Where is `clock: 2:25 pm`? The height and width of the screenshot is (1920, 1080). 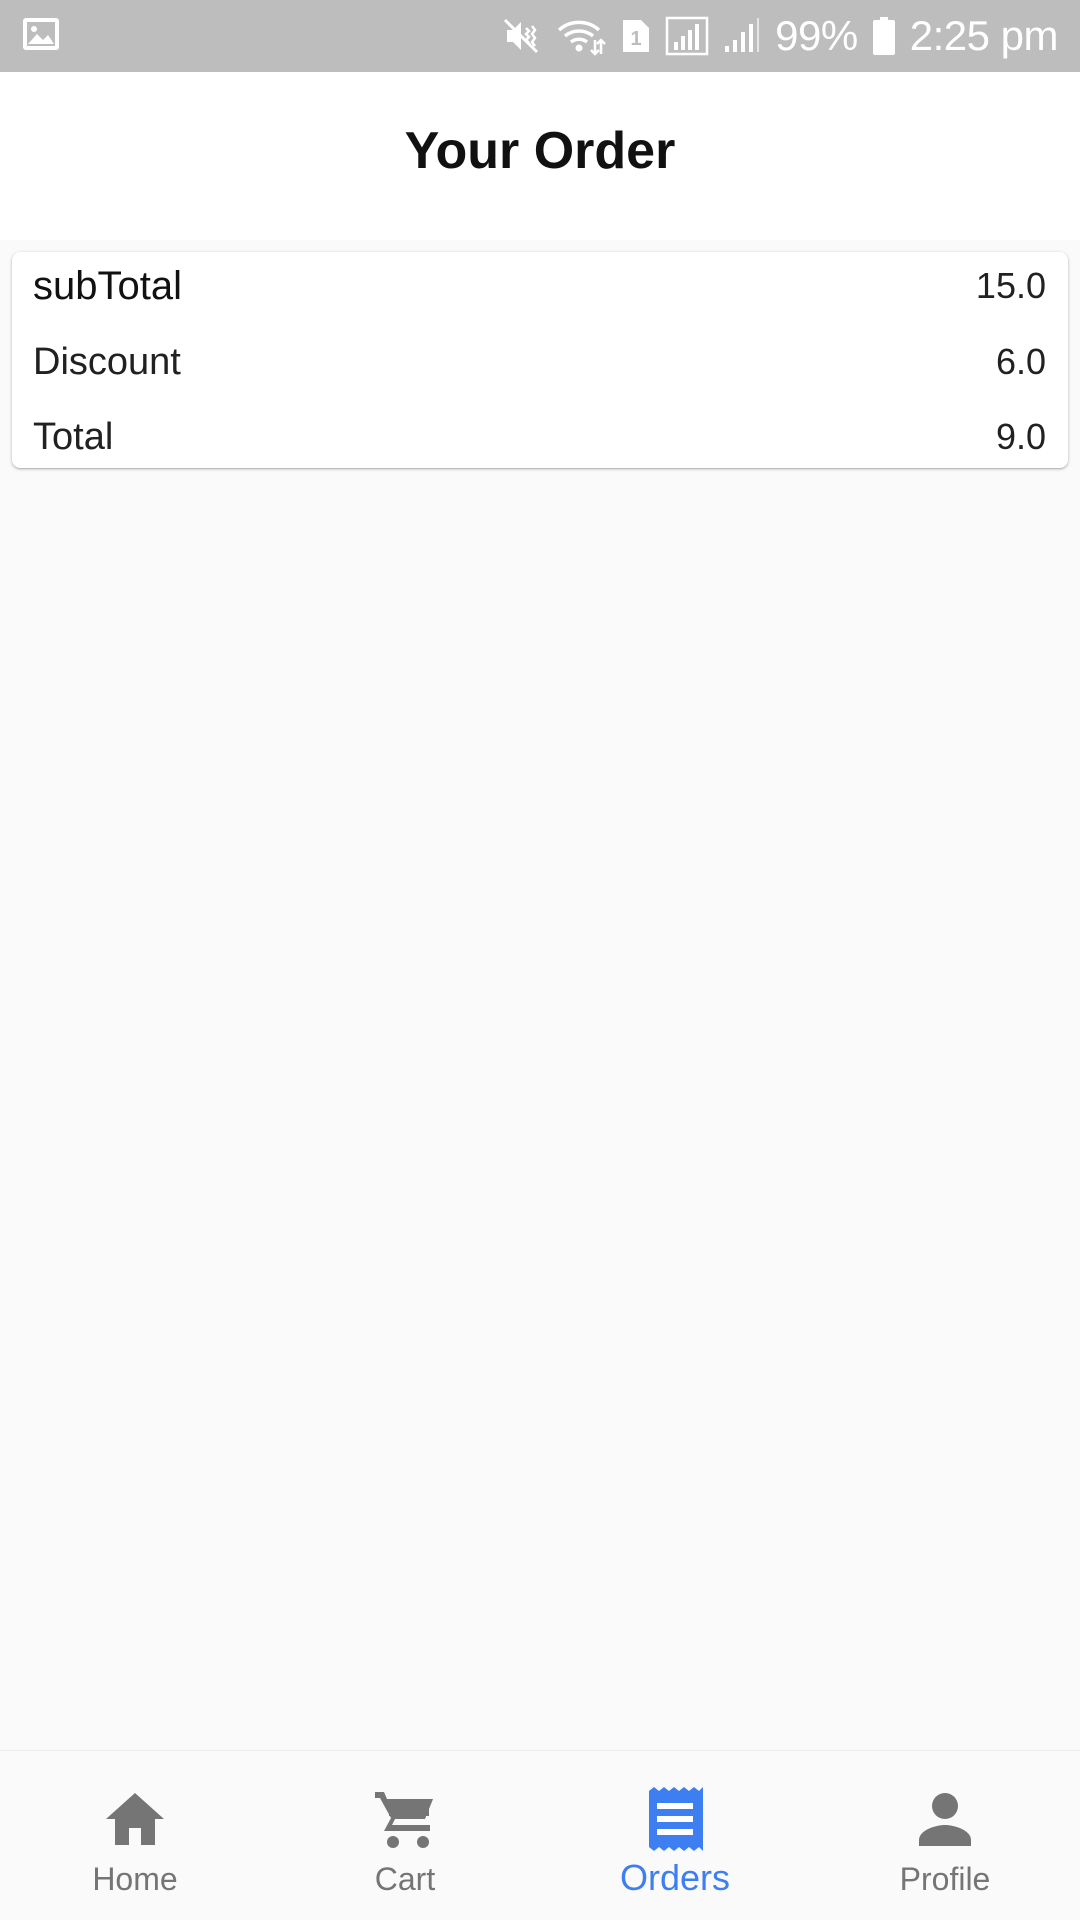 clock: 2:25 pm is located at coordinates (984, 35).